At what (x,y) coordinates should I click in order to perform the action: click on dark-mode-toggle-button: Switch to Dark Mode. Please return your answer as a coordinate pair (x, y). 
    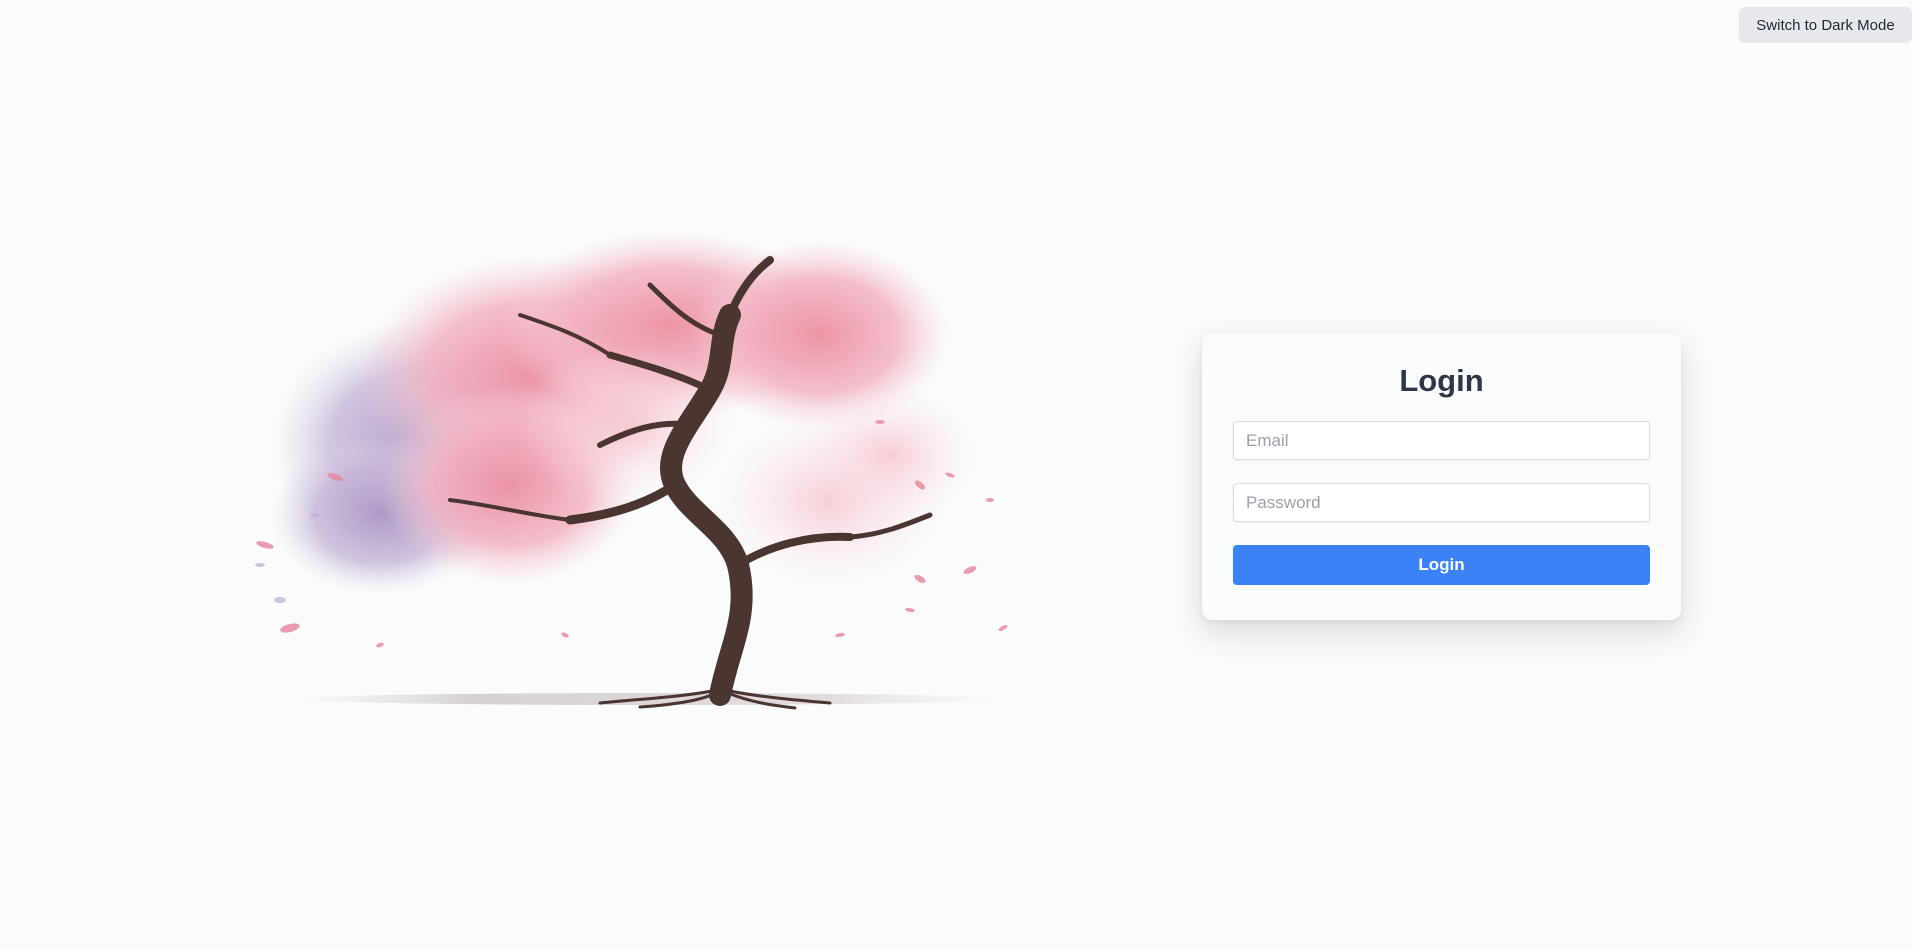
    Looking at the image, I should click on (1825, 25).